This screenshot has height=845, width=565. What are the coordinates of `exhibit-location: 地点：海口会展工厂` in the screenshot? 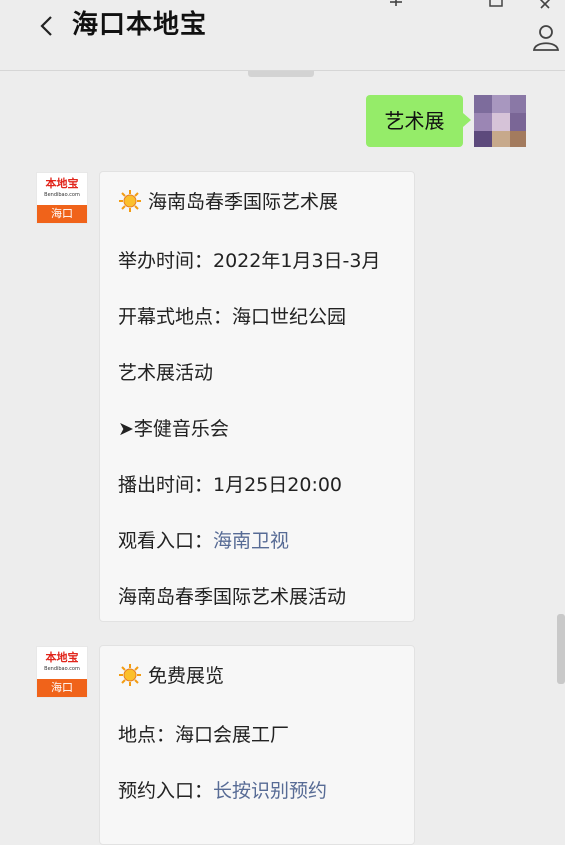 It's located at (204, 735).